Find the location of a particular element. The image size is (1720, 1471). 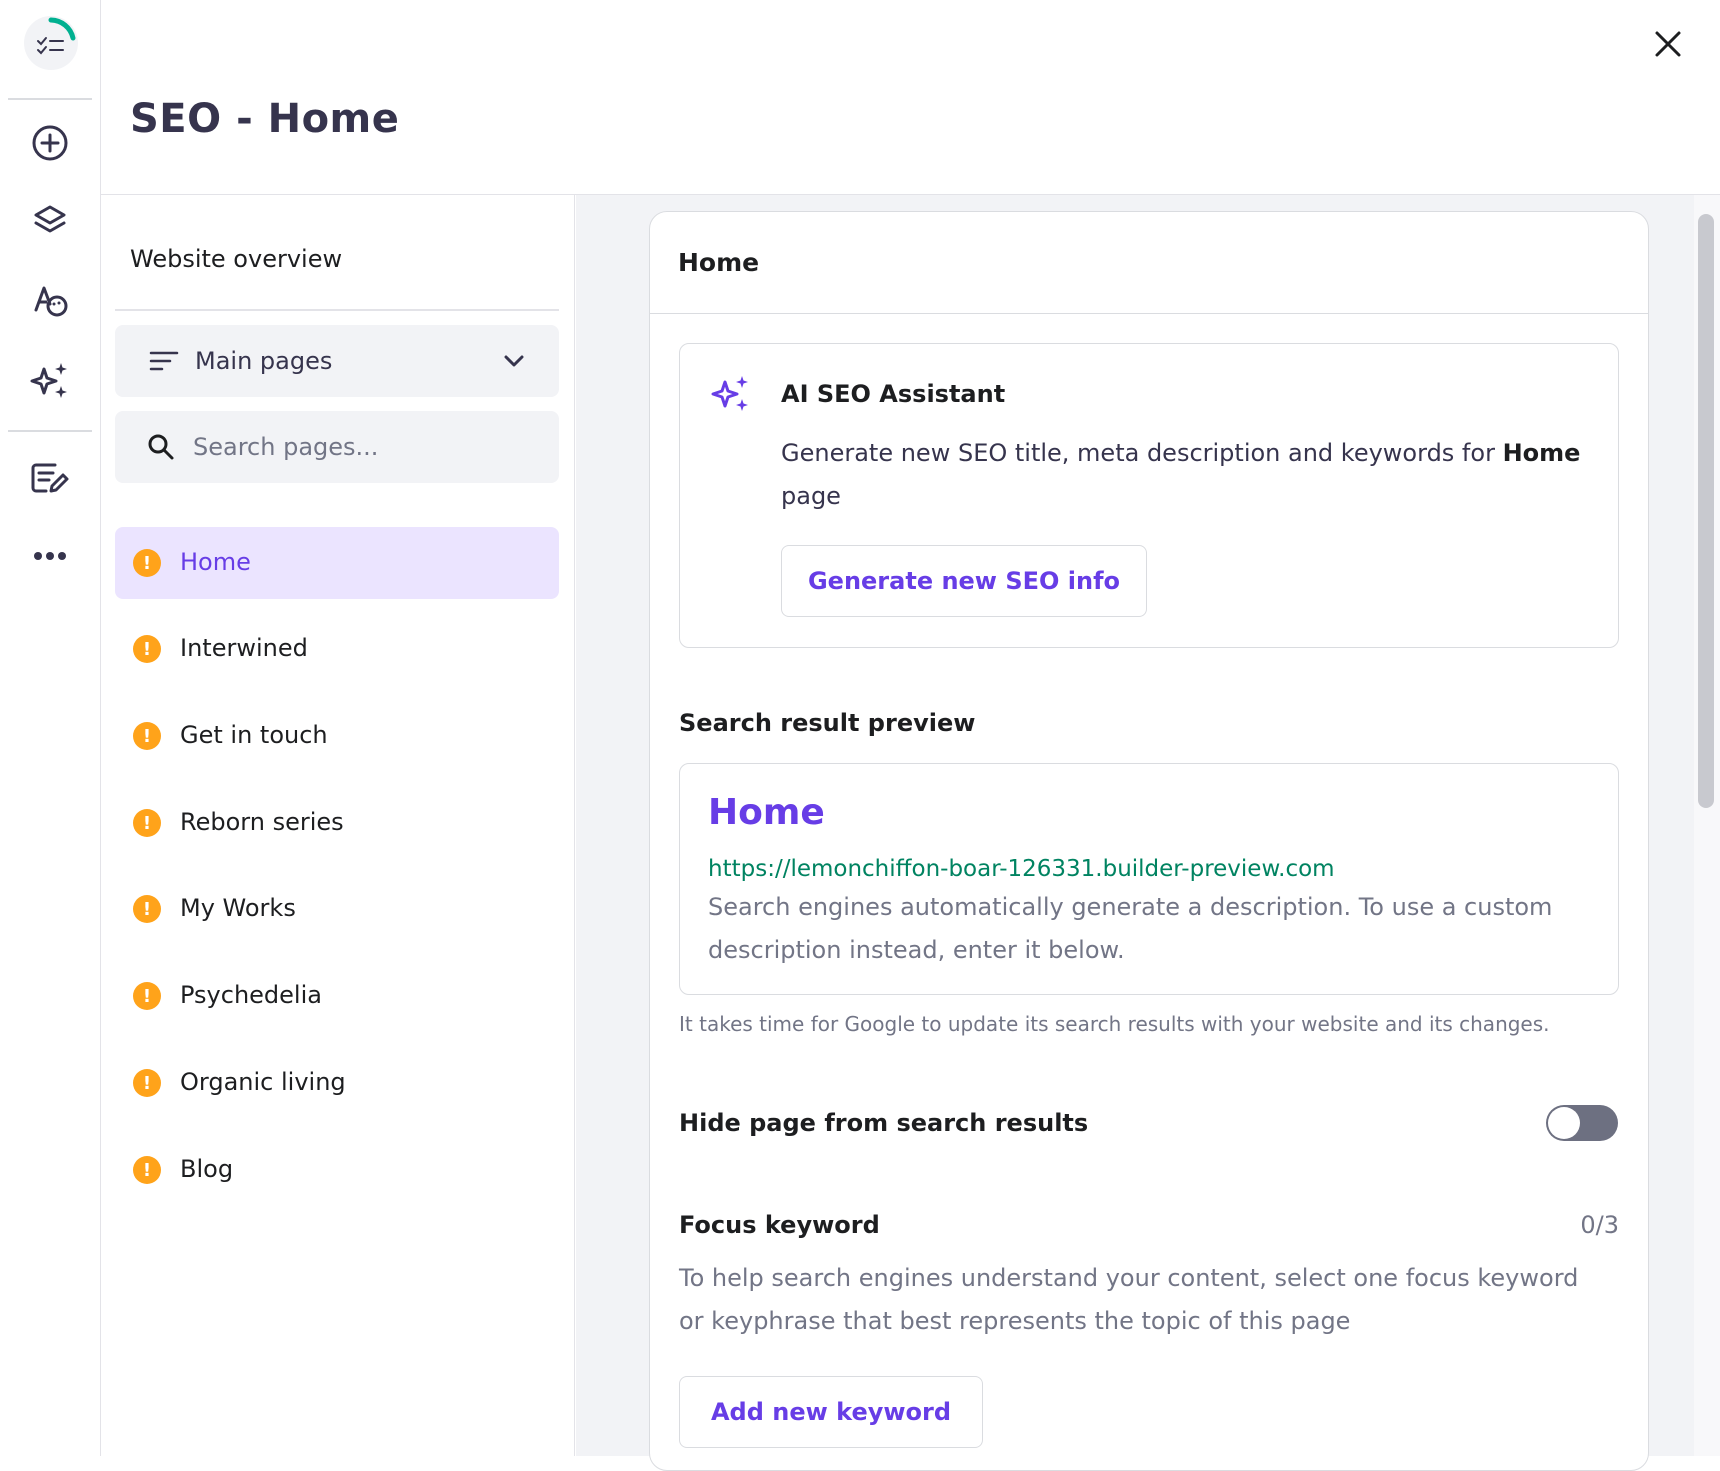

left-rail is located at coordinates (50, 728).